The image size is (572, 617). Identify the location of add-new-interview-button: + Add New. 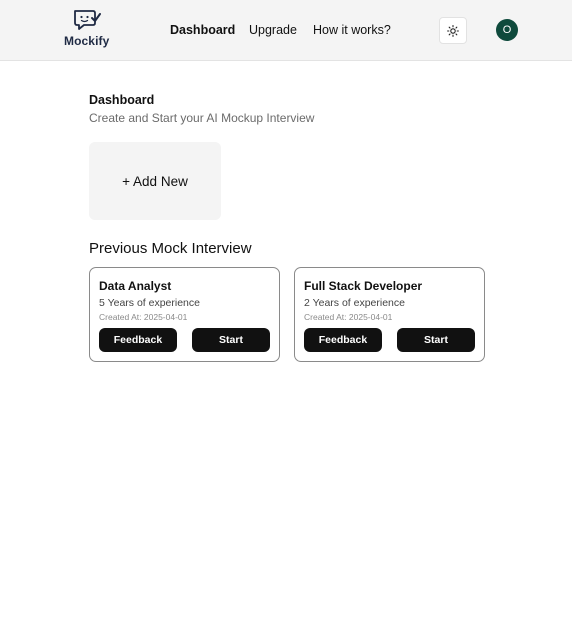
(155, 181).